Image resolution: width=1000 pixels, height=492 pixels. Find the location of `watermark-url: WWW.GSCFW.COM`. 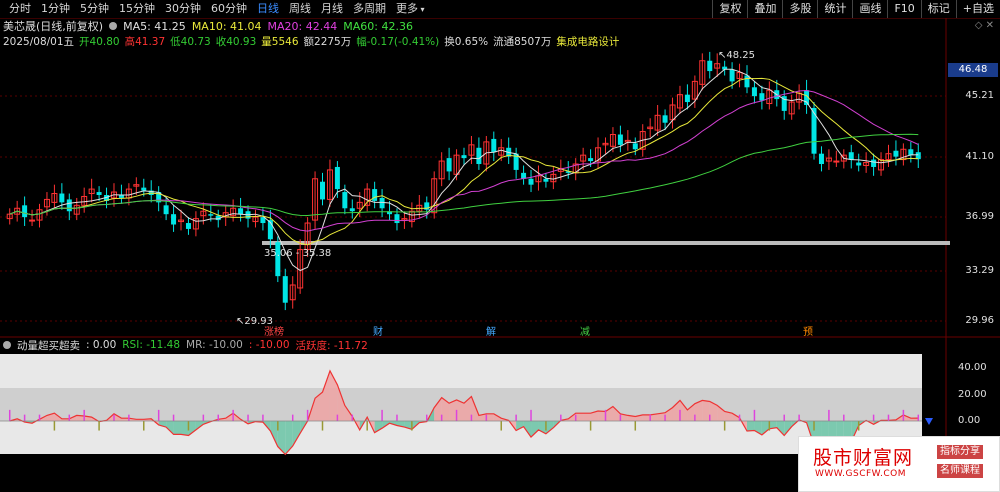

watermark-url: WWW.GSCFW.COM is located at coordinates (861, 474).